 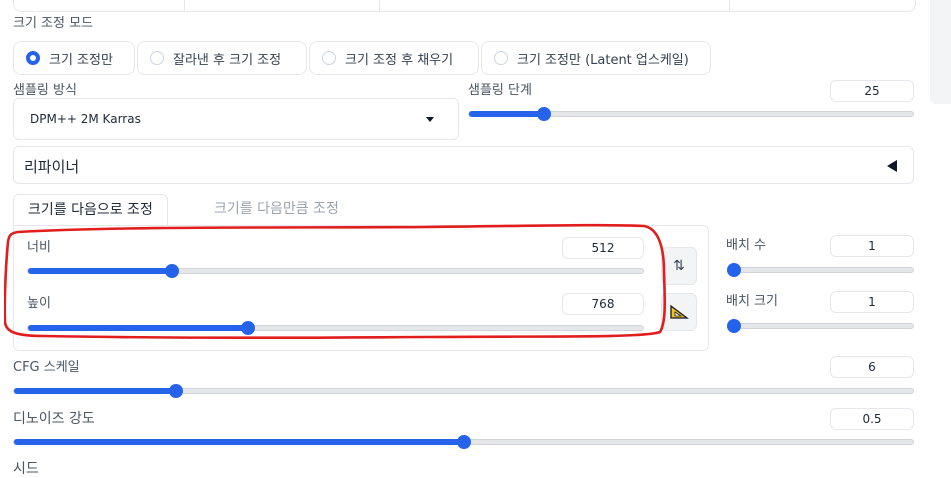 What do you see at coordinates (679, 311) in the screenshot?
I see `triangle-ruler-icon` at bounding box center [679, 311].